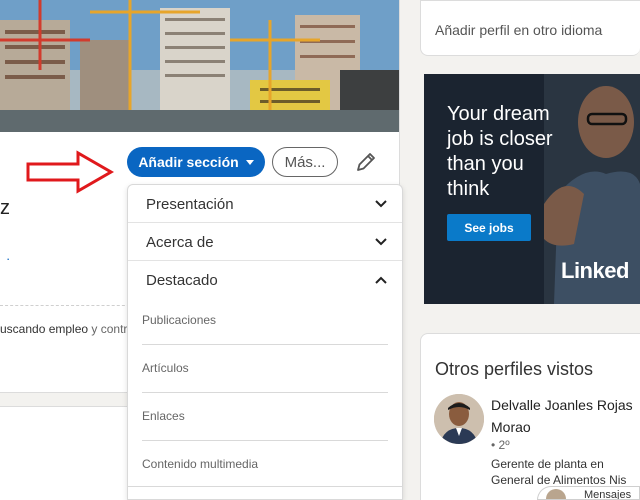 Image resolution: width=640 pixels, height=500 pixels. What do you see at coordinates (108, 329) in the screenshot?
I see `status-suffix: y contr` at bounding box center [108, 329].